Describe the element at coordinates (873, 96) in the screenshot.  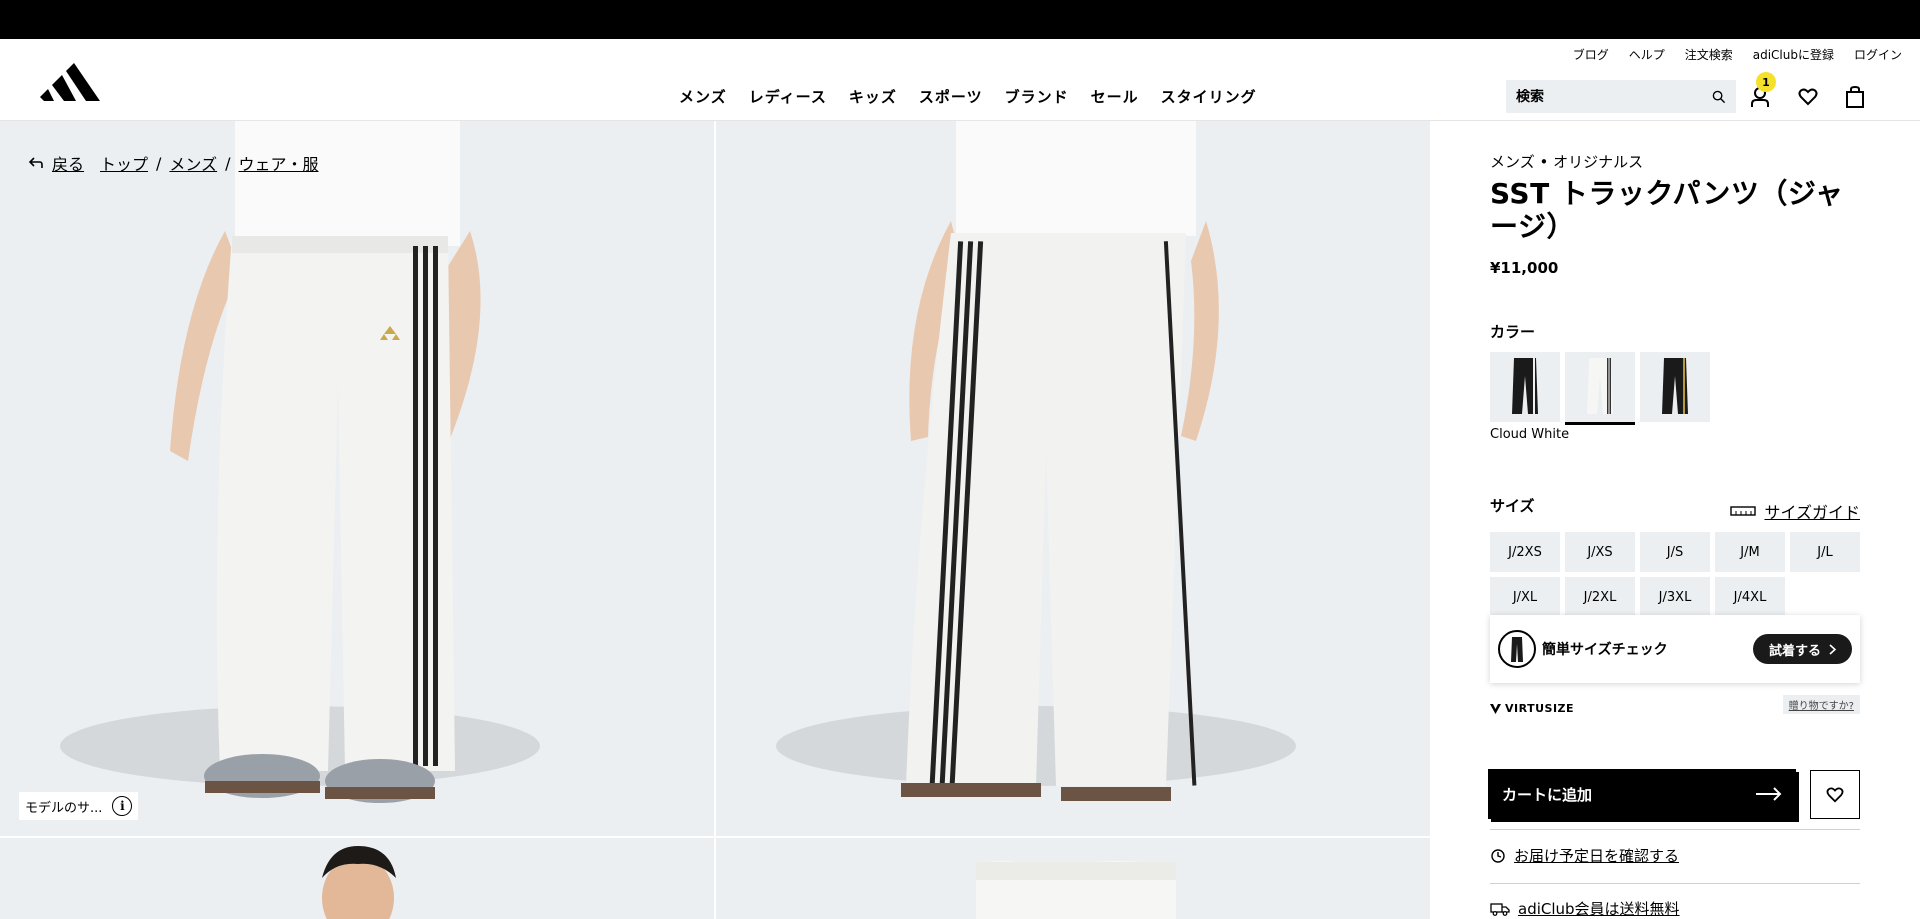
I see `nav-kids: キッズ` at that location.